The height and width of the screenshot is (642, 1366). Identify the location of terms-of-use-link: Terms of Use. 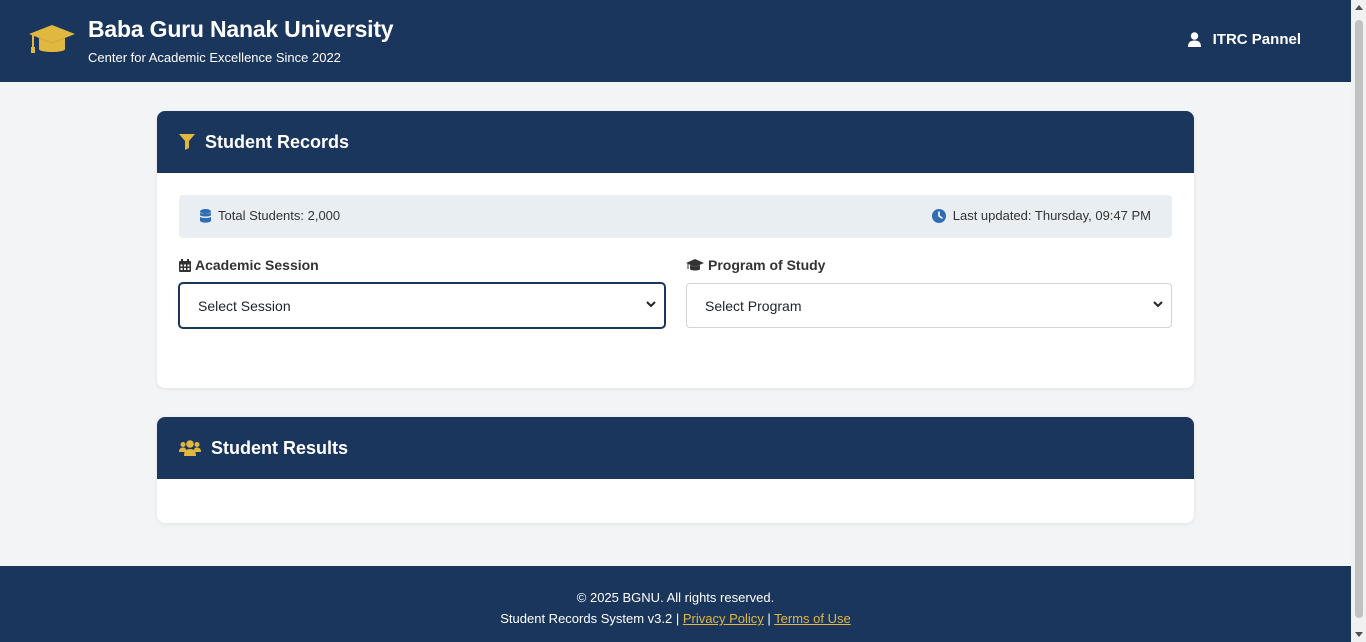
(812, 618).